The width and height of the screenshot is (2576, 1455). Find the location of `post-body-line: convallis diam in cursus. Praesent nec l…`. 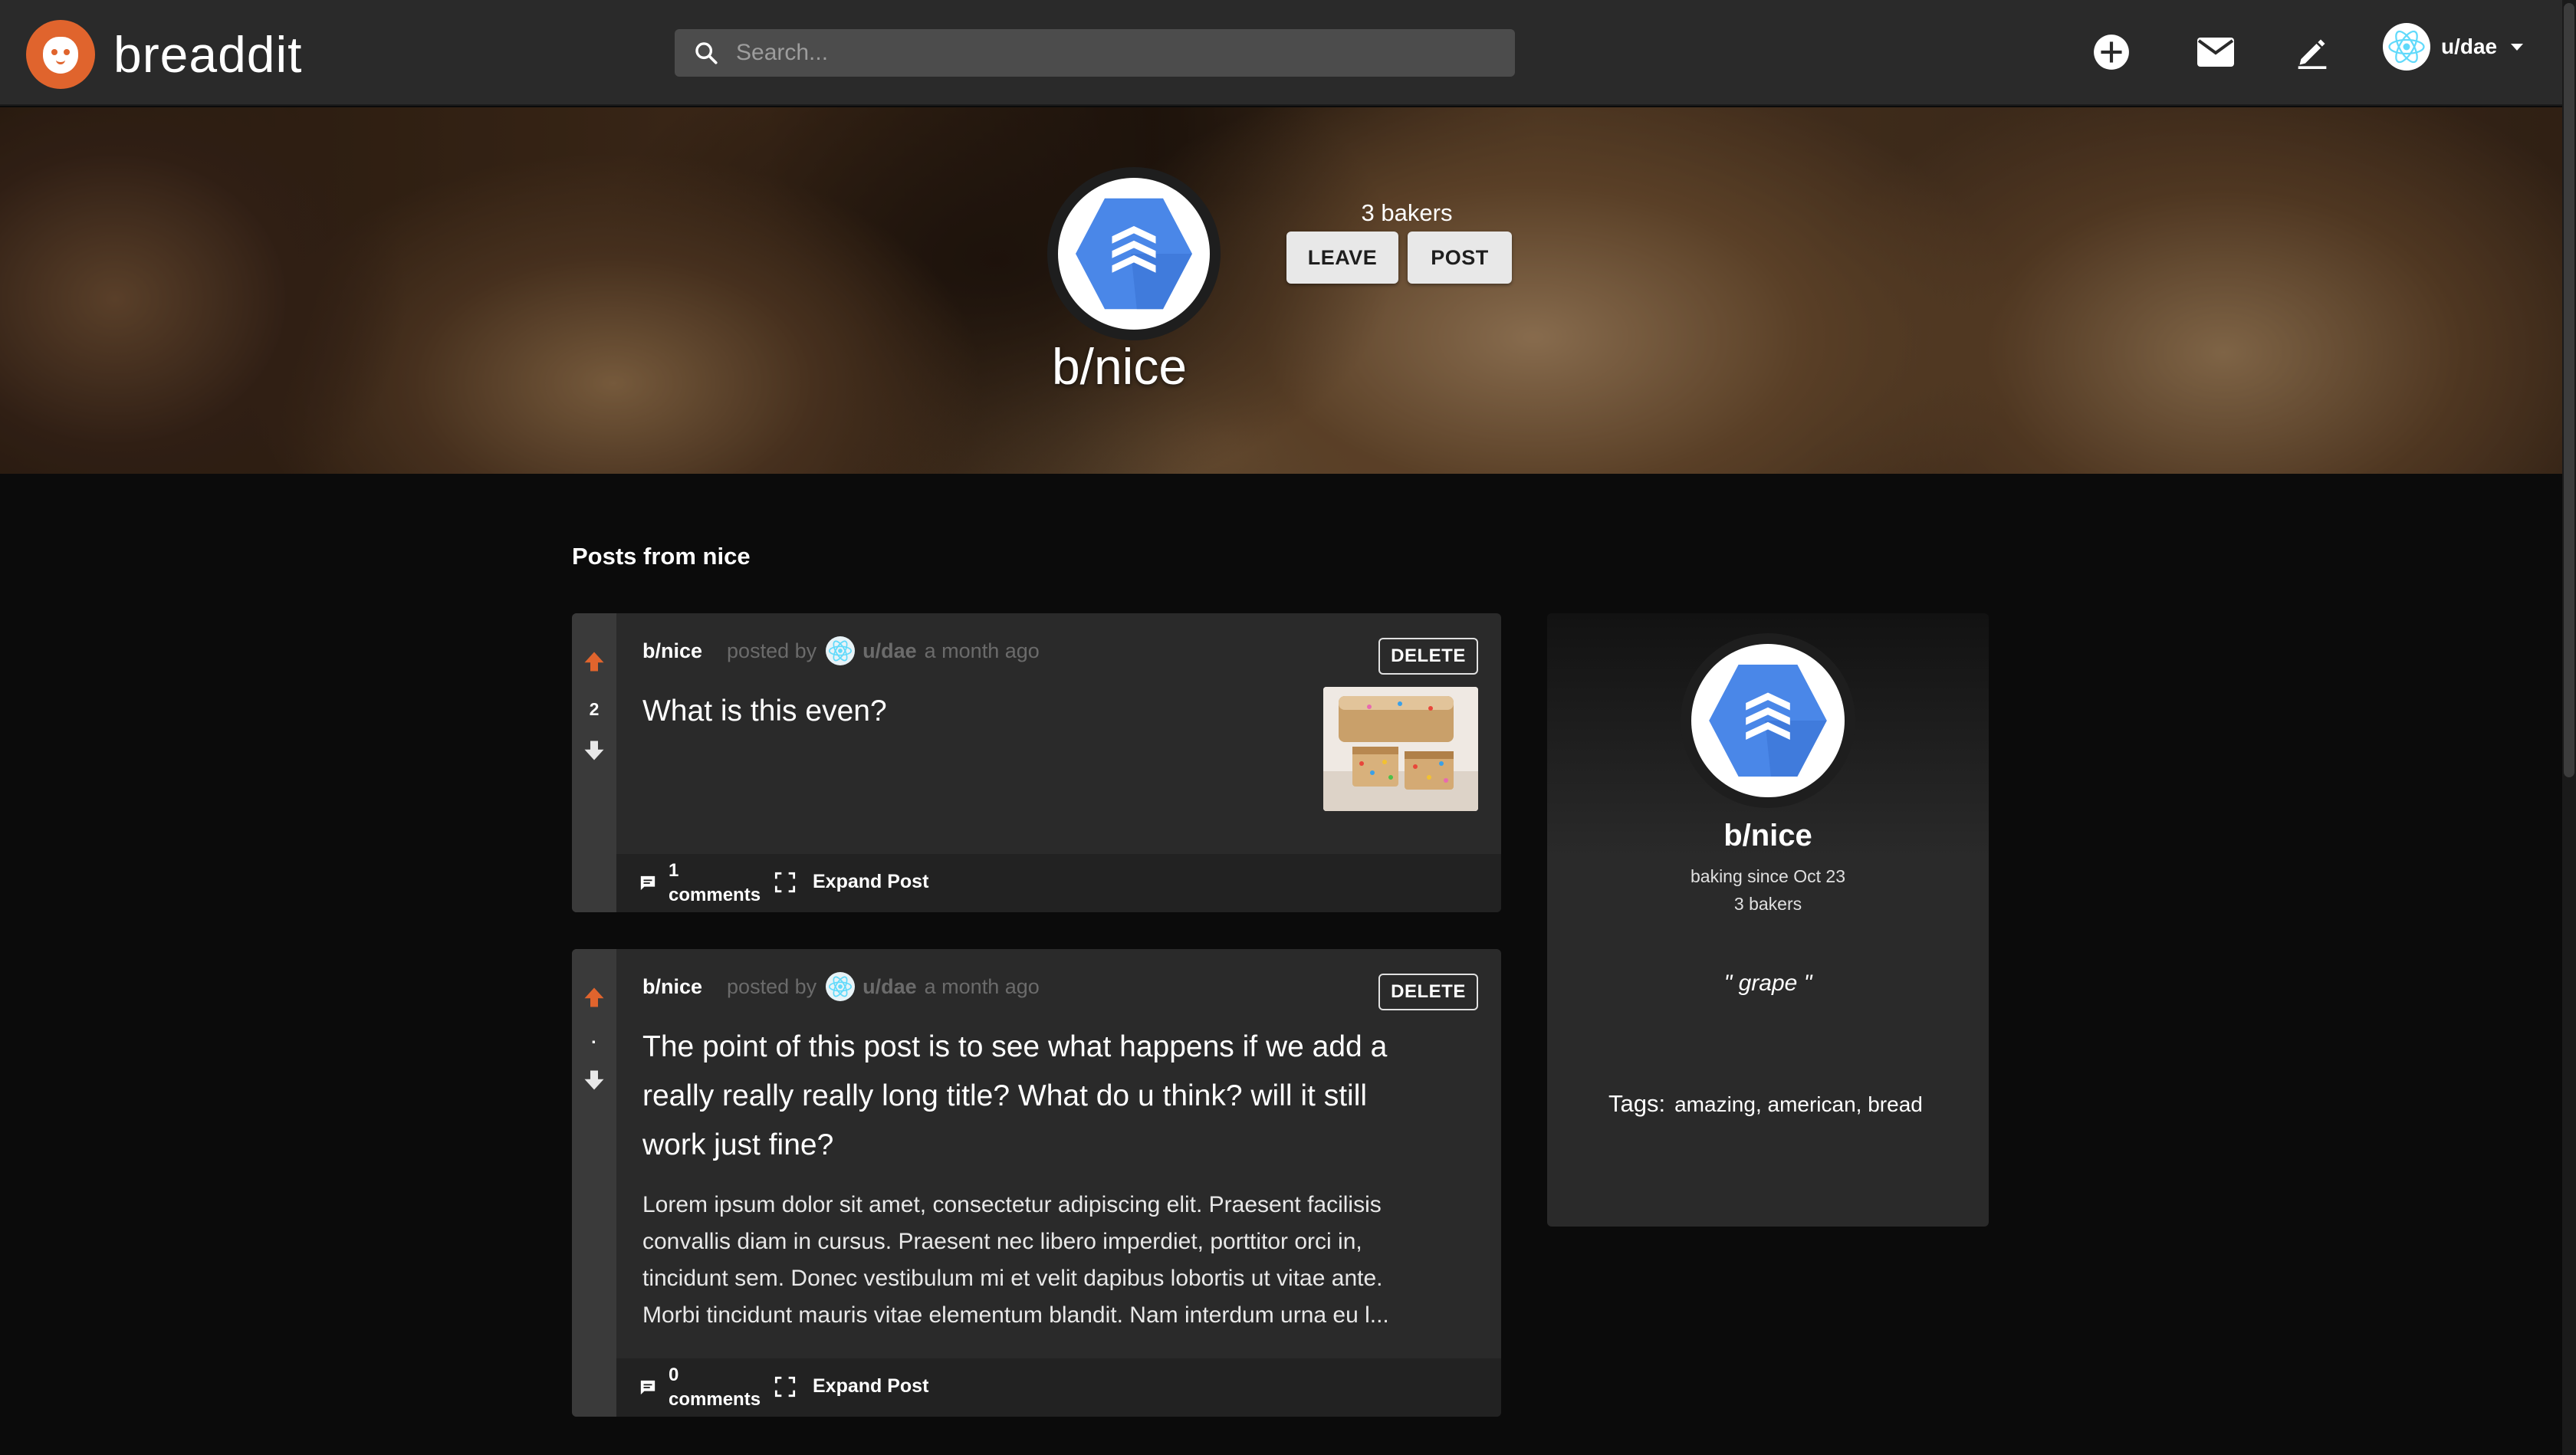

post-body-line: convallis diam in cursus. Praesent nec l… is located at coordinates (1002, 1241).